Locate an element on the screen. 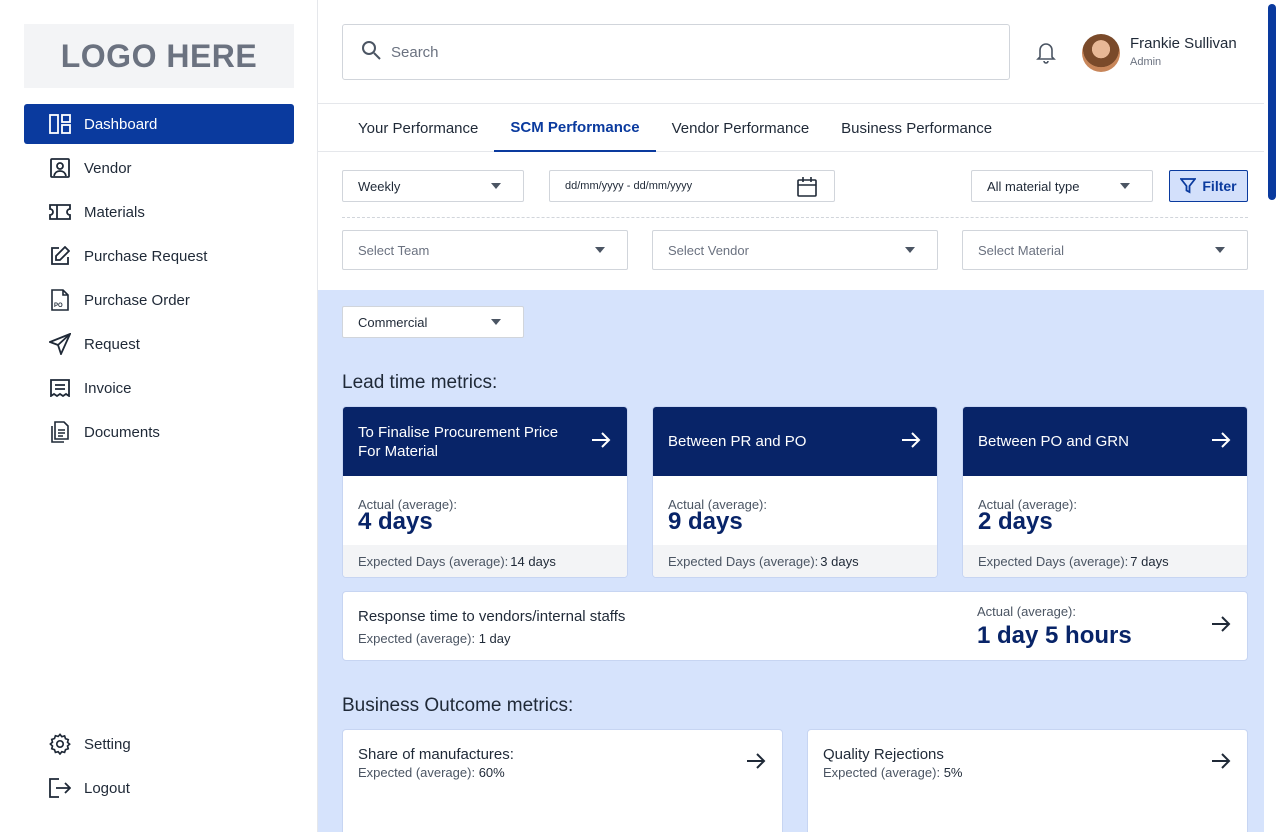 The height and width of the screenshot is (832, 1280). expected-row: Expected (average): 5% is located at coordinates (893, 772).